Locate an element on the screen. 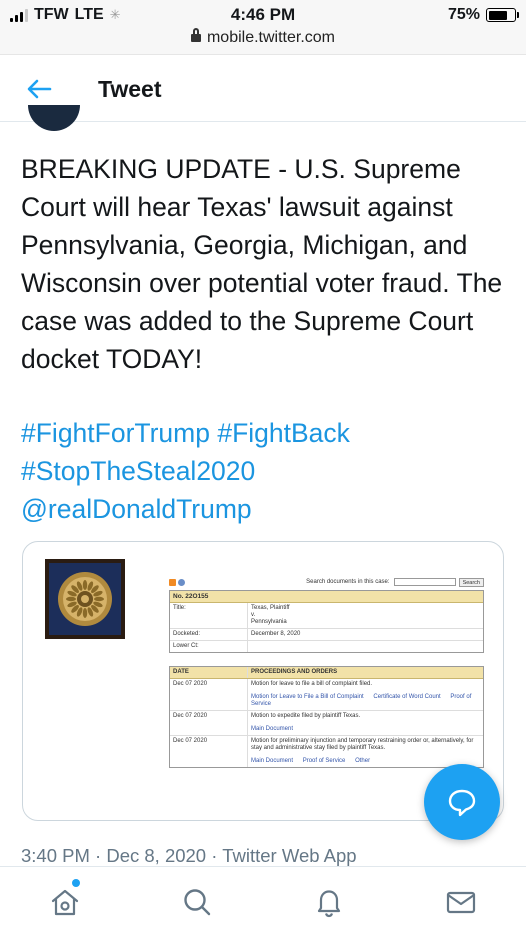 The image size is (526, 935). case-row-value: Texas, Plaintiff v. Pennsylvania is located at coordinates (270, 615).